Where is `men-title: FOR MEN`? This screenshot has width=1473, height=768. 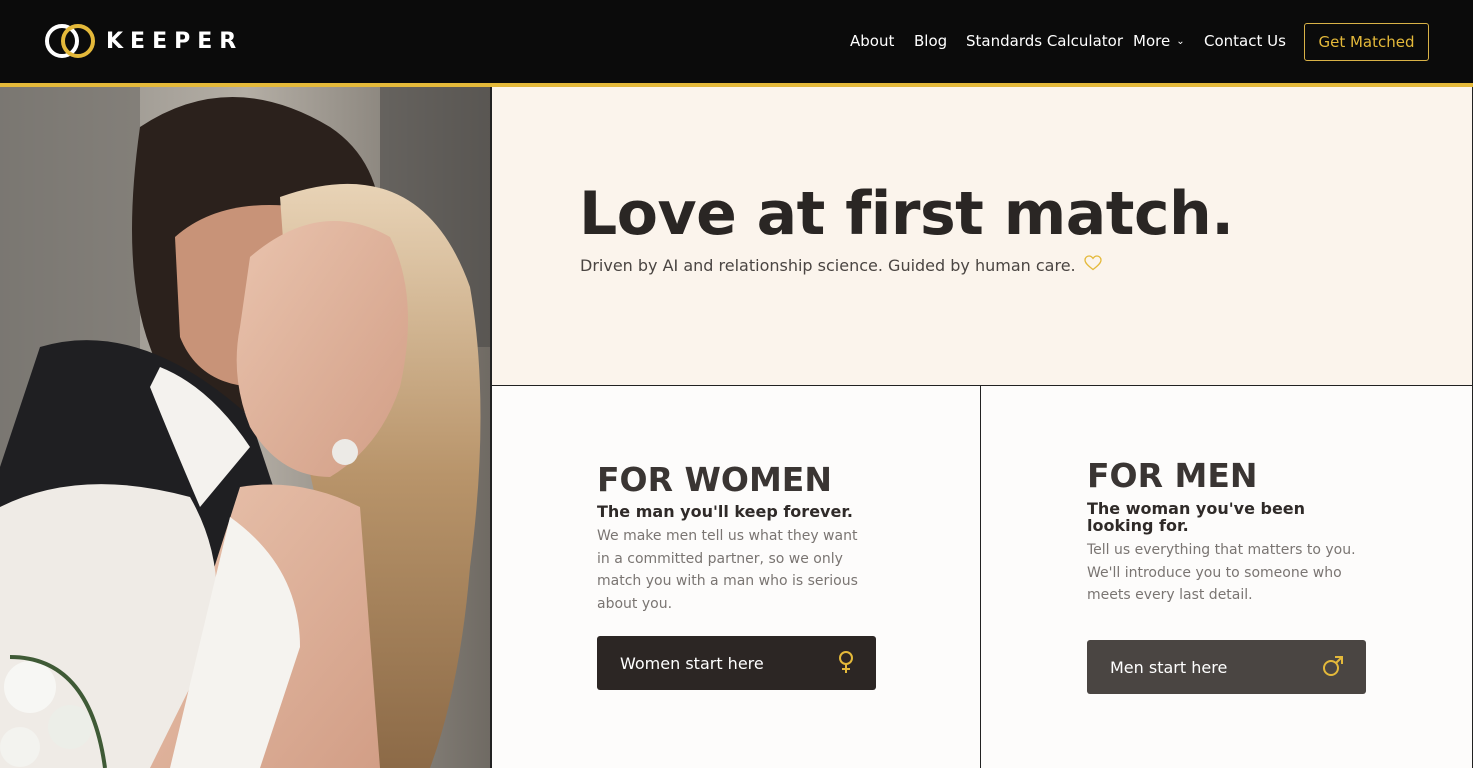
men-title: FOR MEN is located at coordinates (1172, 475).